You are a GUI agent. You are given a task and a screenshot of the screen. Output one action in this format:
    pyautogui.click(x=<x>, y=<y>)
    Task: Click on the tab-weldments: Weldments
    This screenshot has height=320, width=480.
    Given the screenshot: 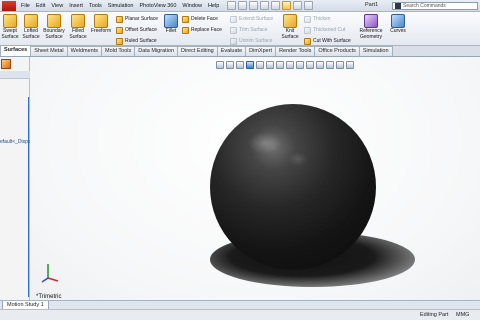 What is the action you would take?
    pyautogui.click(x=84, y=51)
    